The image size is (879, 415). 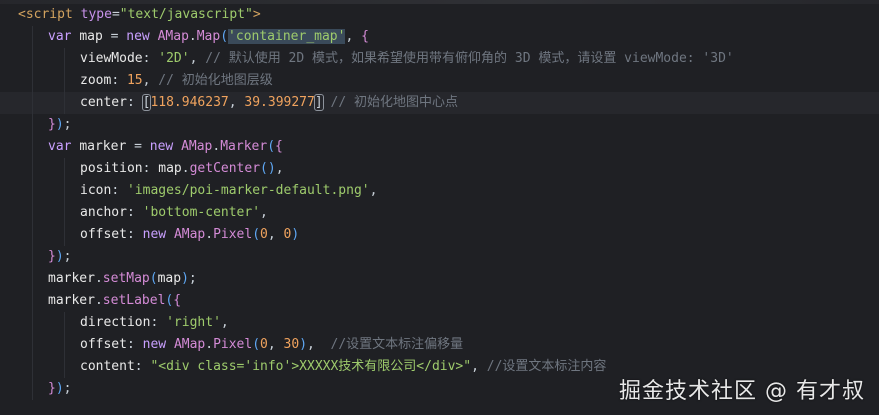 What do you see at coordinates (59, 125) in the screenshot?
I see `code-text: });` at bounding box center [59, 125].